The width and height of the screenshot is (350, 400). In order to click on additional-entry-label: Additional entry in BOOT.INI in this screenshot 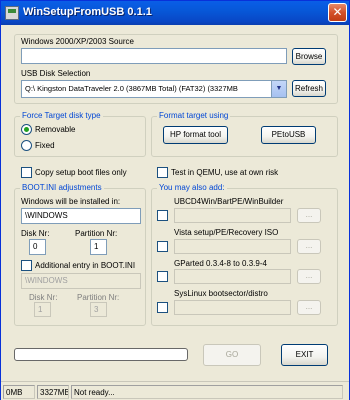, I will do `click(85, 265)`.